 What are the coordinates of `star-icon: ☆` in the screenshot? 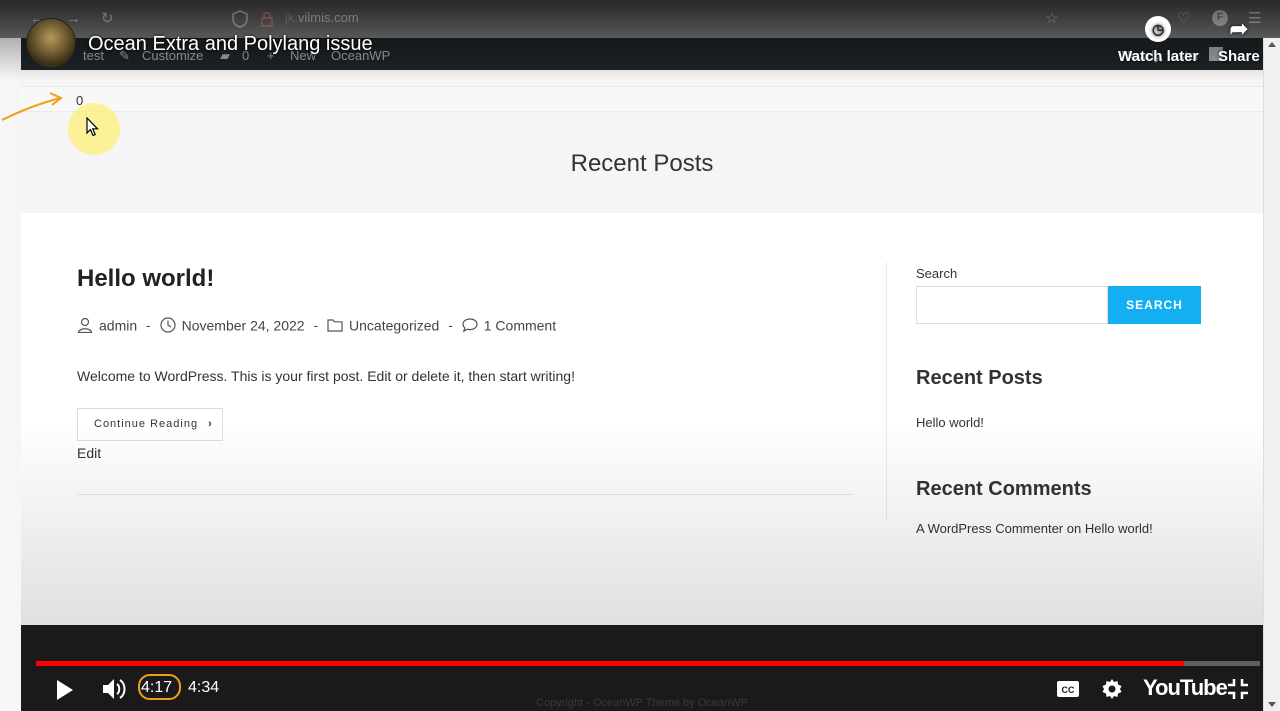 It's located at (1051, 19).